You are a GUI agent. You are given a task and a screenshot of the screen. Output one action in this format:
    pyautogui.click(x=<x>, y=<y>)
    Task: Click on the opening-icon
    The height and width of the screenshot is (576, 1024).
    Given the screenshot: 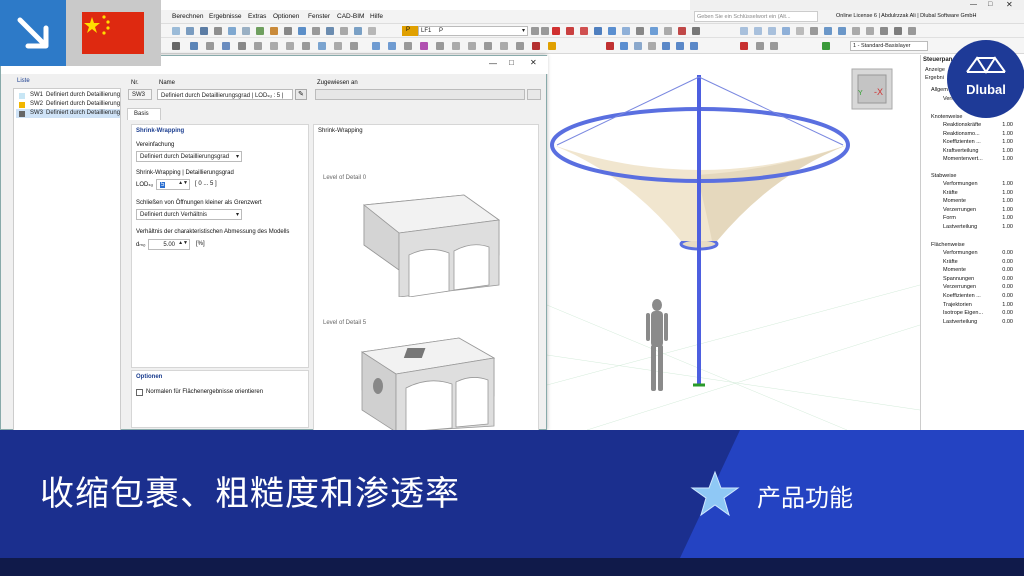 What is the action you would take?
    pyautogui.click(x=338, y=46)
    